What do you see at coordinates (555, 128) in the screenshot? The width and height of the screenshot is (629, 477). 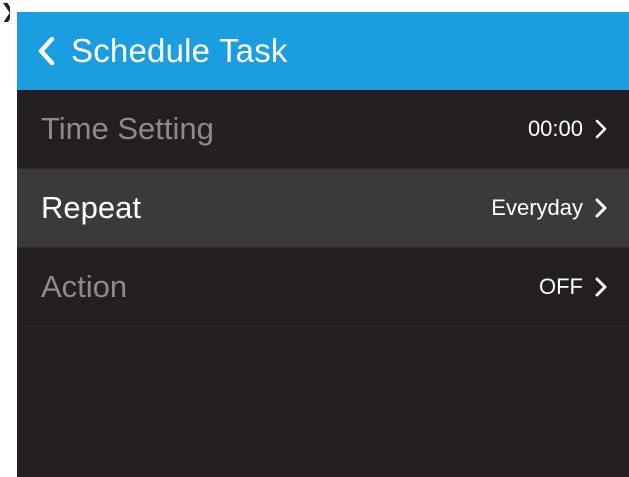 I see `row-value: 00:00` at bounding box center [555, 128].